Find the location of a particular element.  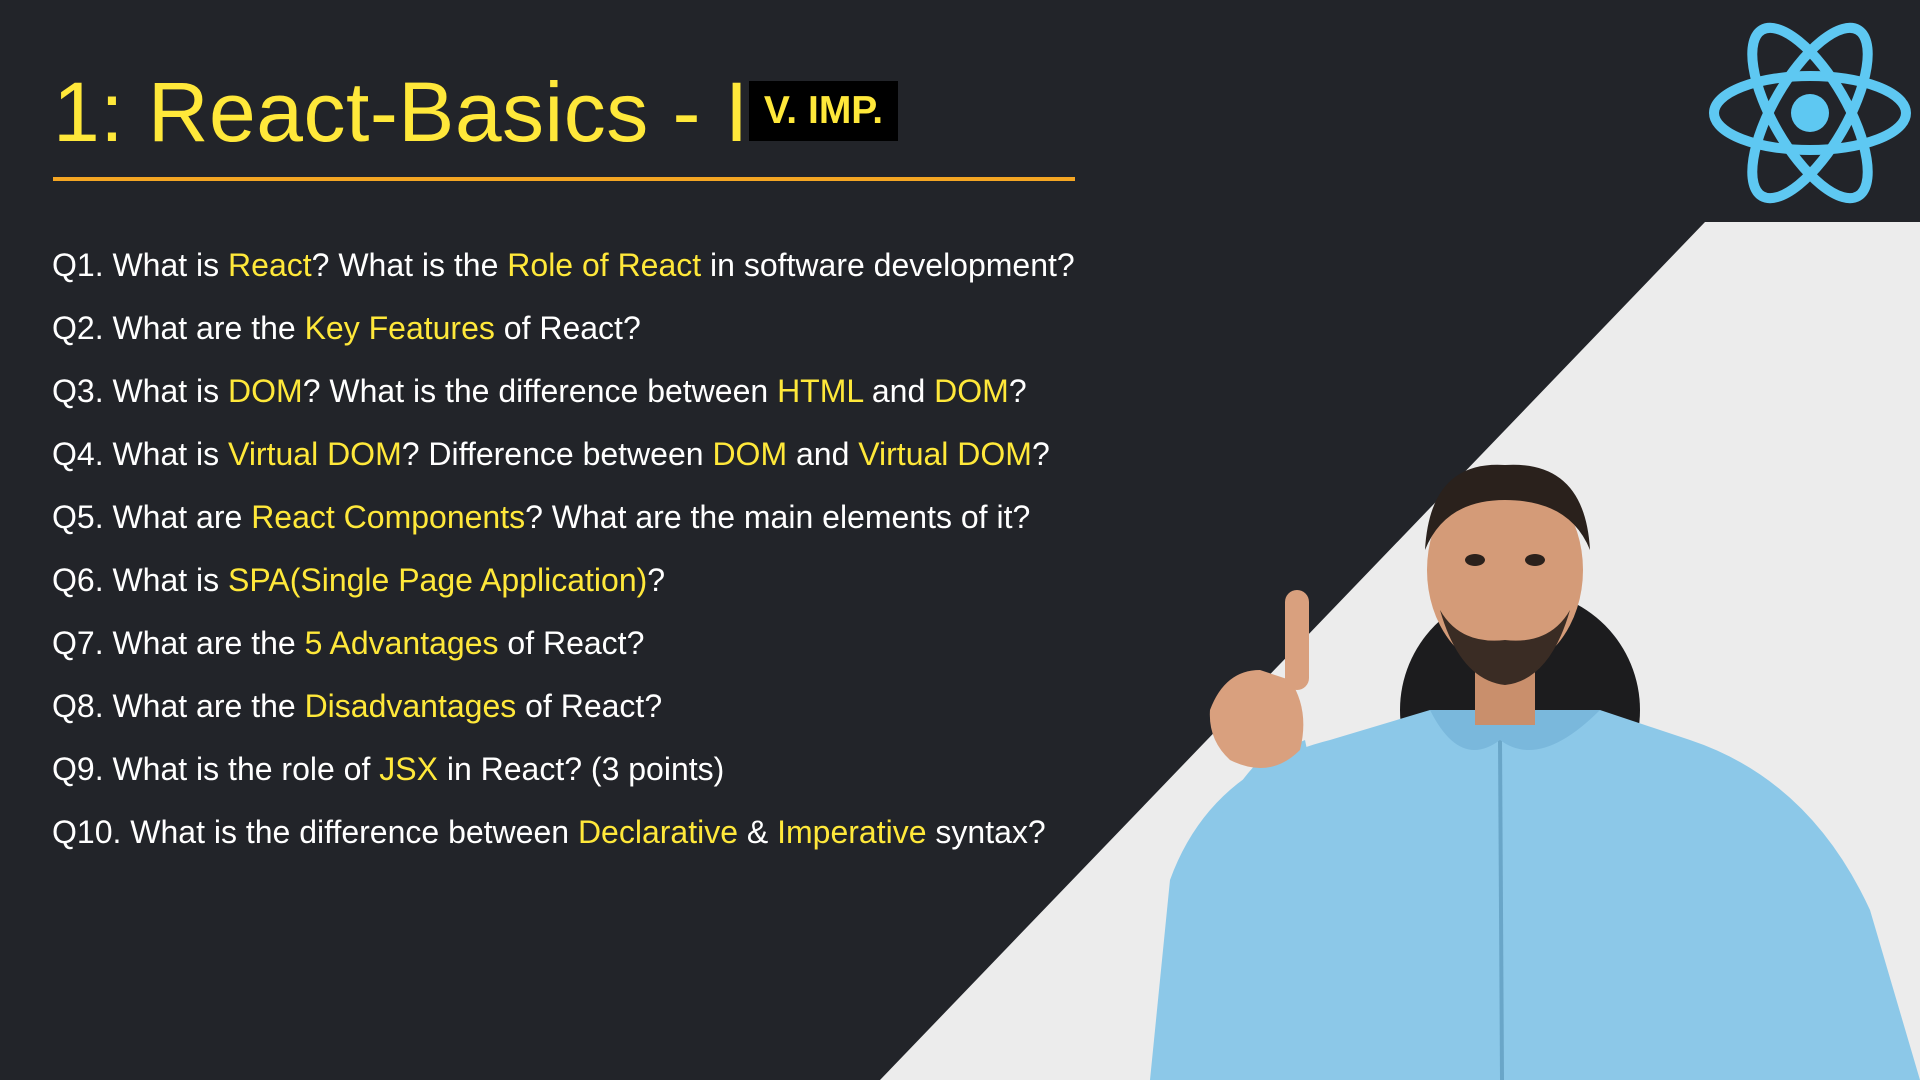

question-text: ? What are the main elements of it? is located at coordinates (778, 517).